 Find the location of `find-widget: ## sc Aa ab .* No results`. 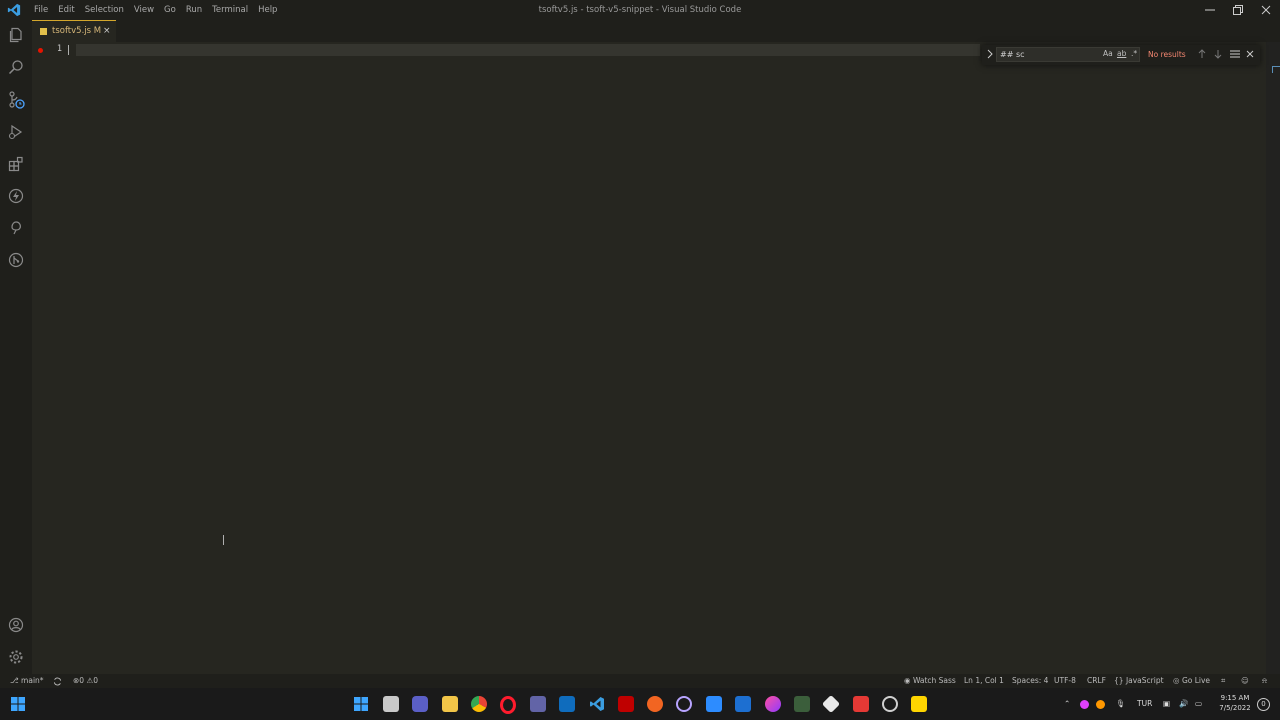

find-widget: ## sc Aa ab .* No results is located at coordinates (1121, 55).